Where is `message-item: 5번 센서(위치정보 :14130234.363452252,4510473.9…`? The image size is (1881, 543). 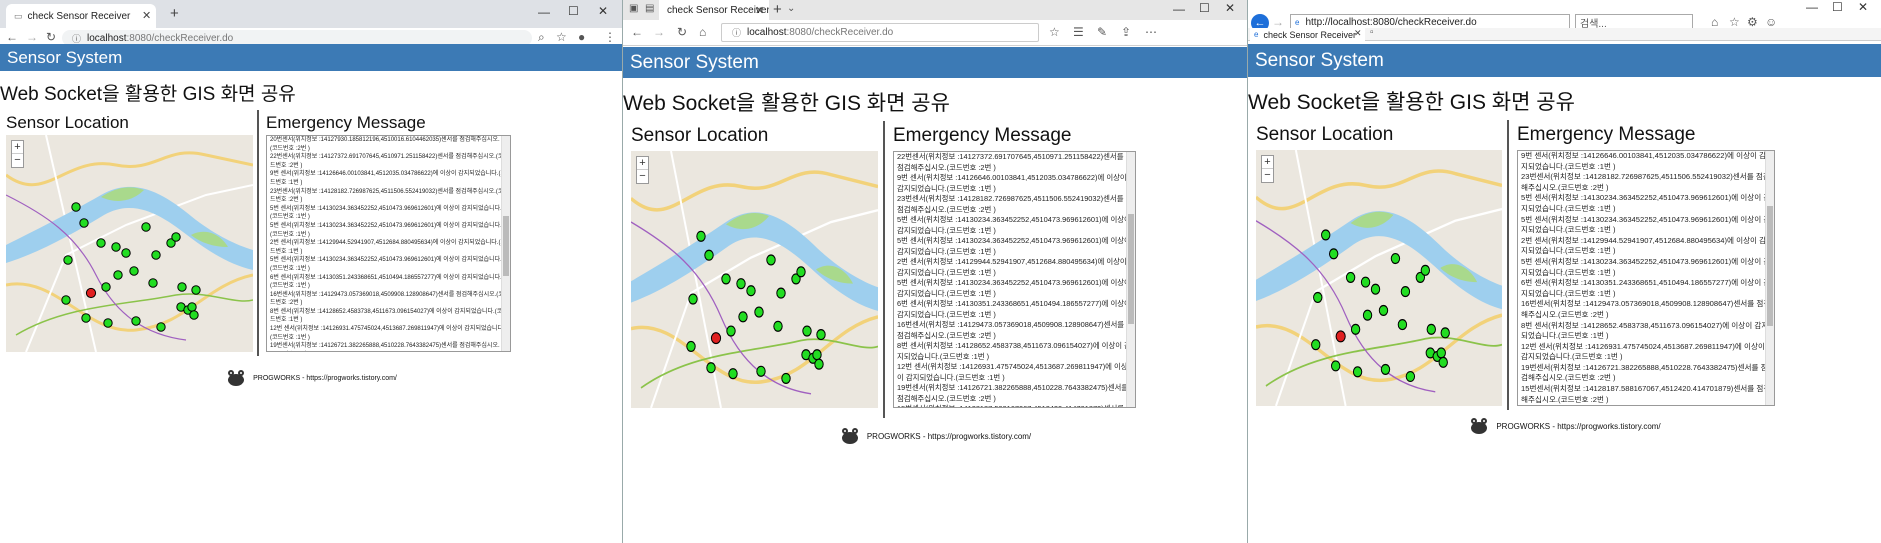
message-item: 5번 센서(위치정보 :14130234.363452252,4510473.9… is located at coordinates (1014, 225).